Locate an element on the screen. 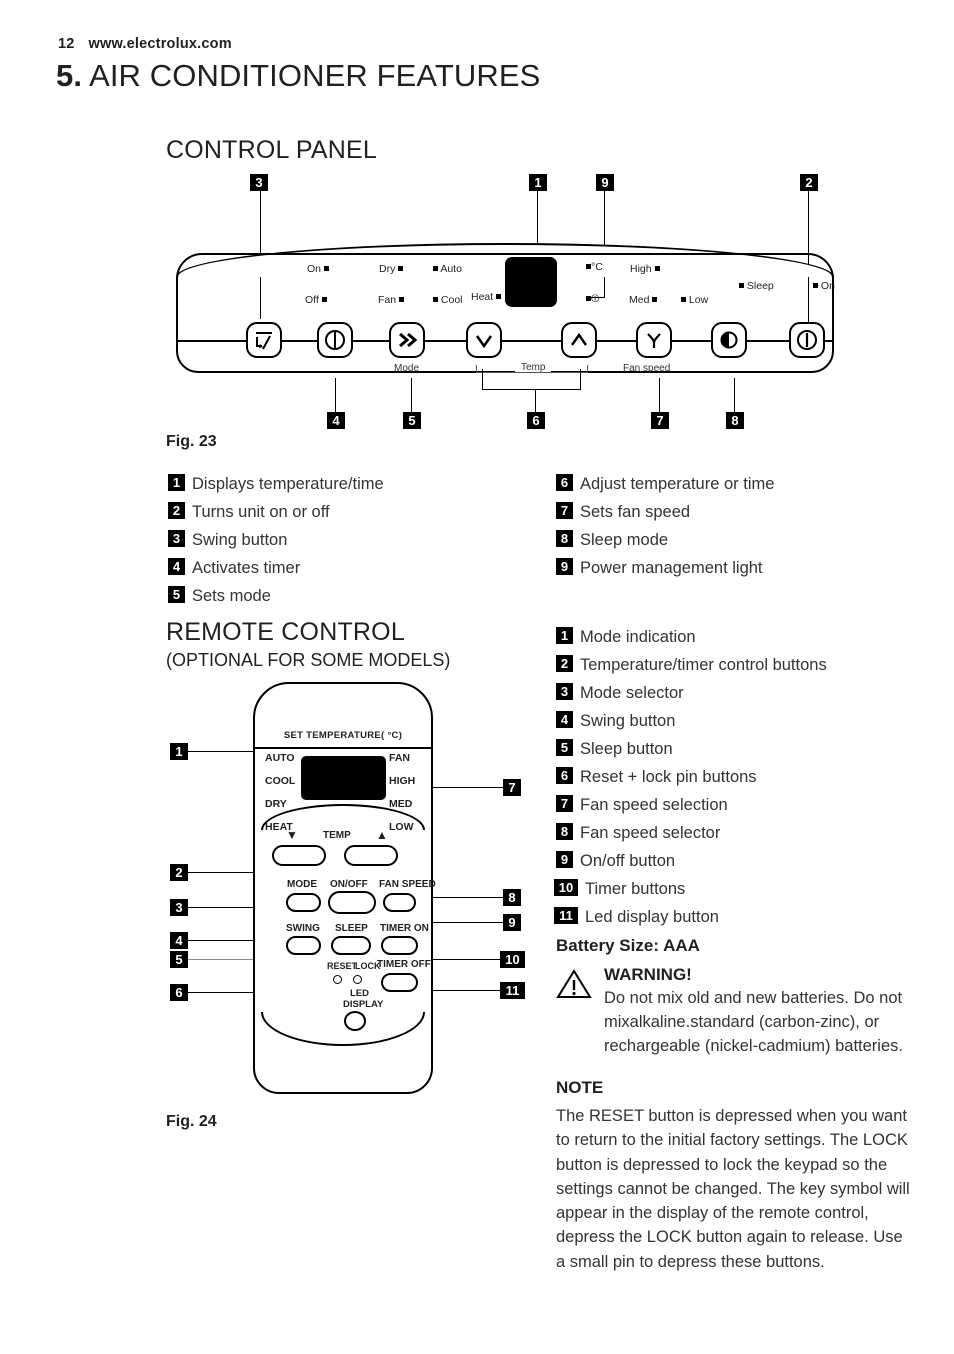  lcd-display is located at coordinates (531, 282).